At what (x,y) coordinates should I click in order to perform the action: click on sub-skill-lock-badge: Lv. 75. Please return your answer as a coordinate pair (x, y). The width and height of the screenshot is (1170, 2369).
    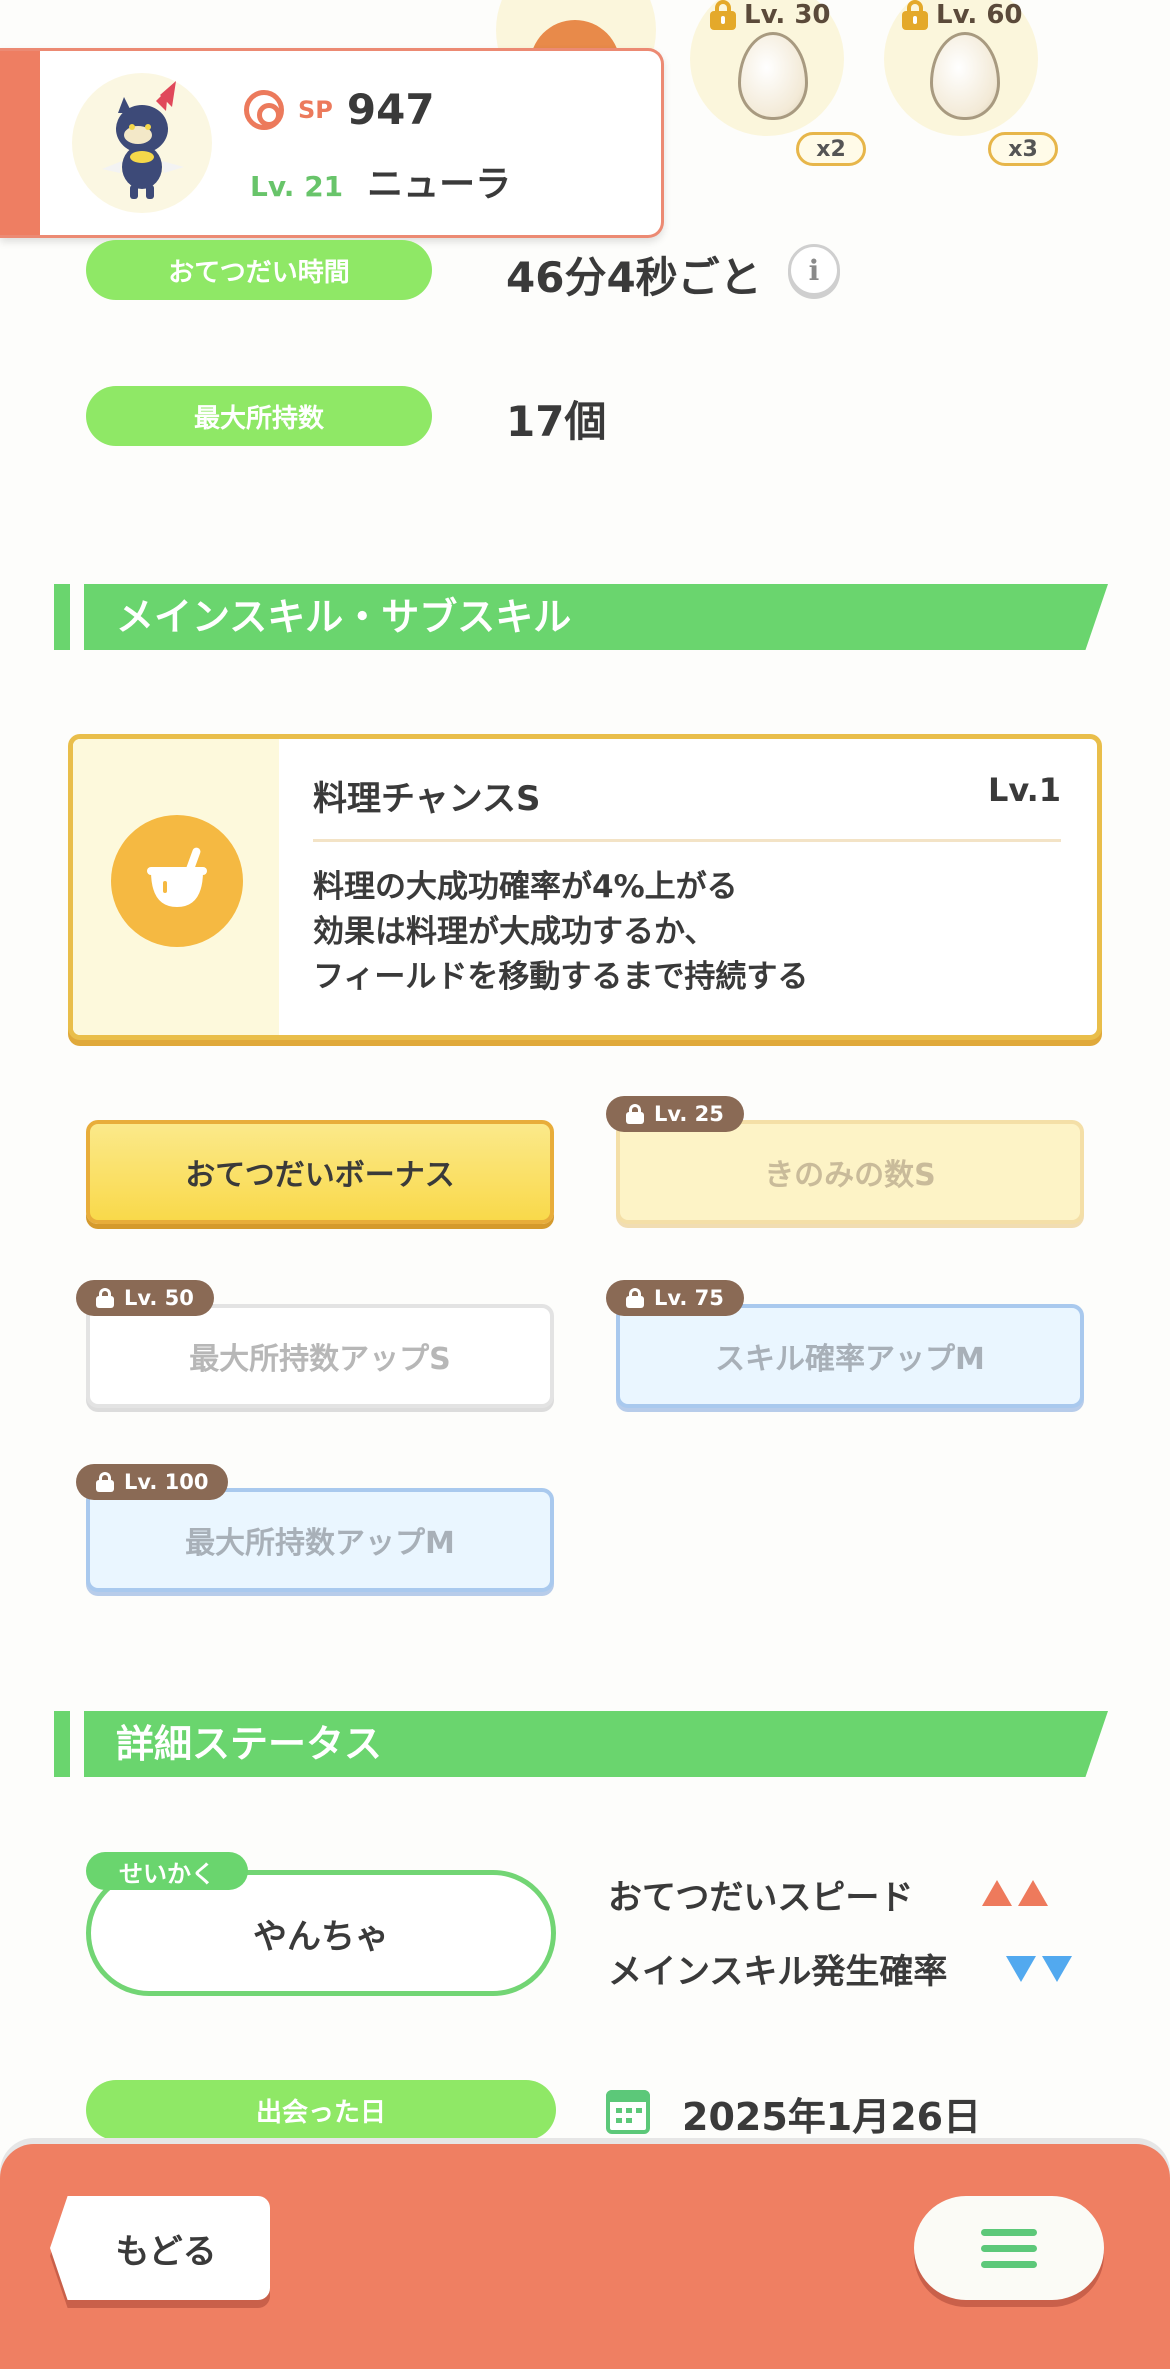
    Looking at the image, I should click on (675, 1298).